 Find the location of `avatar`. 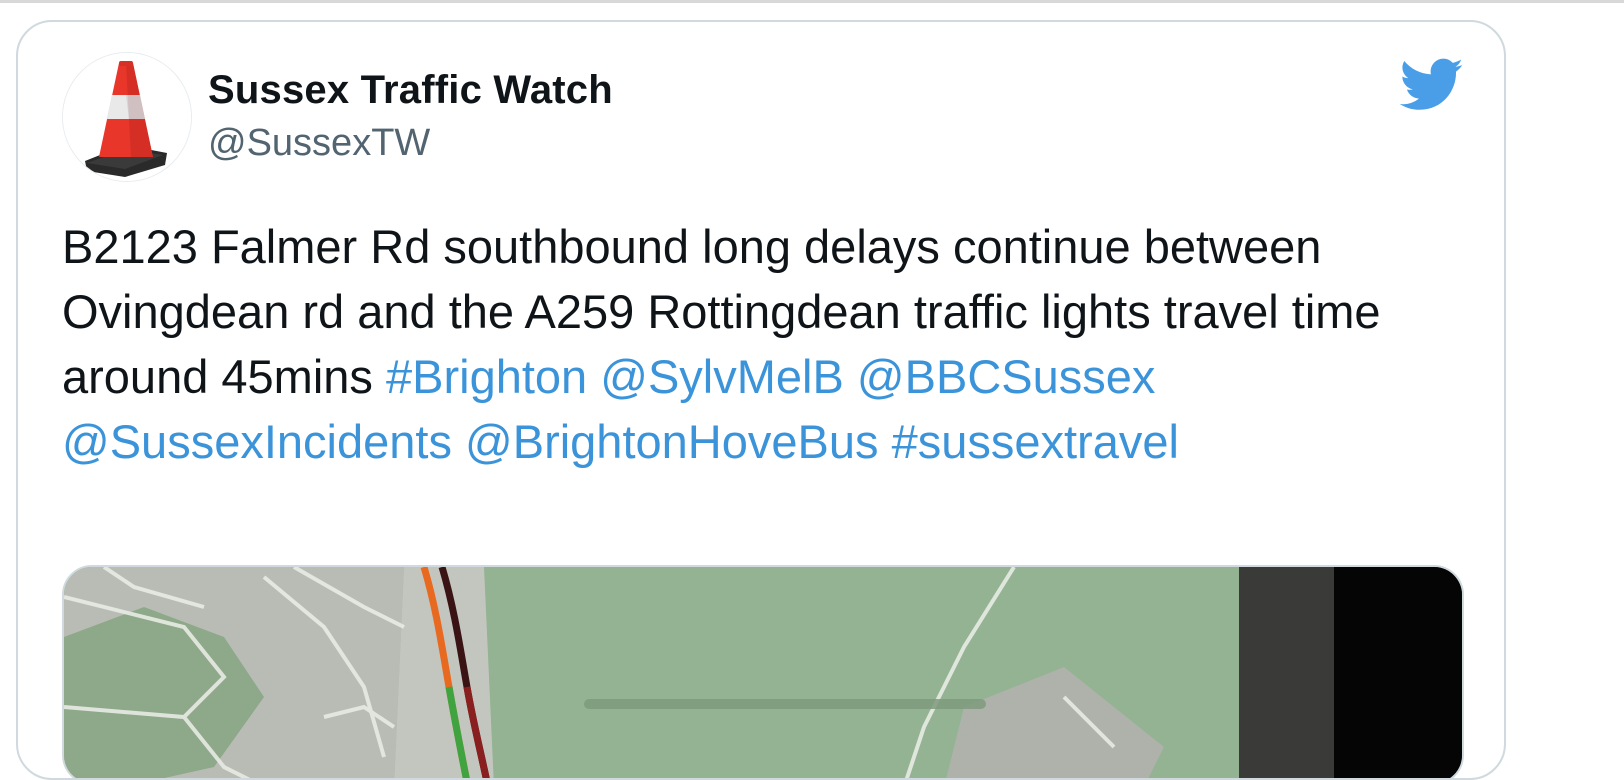

avatar is located at coordinates (127, 117).